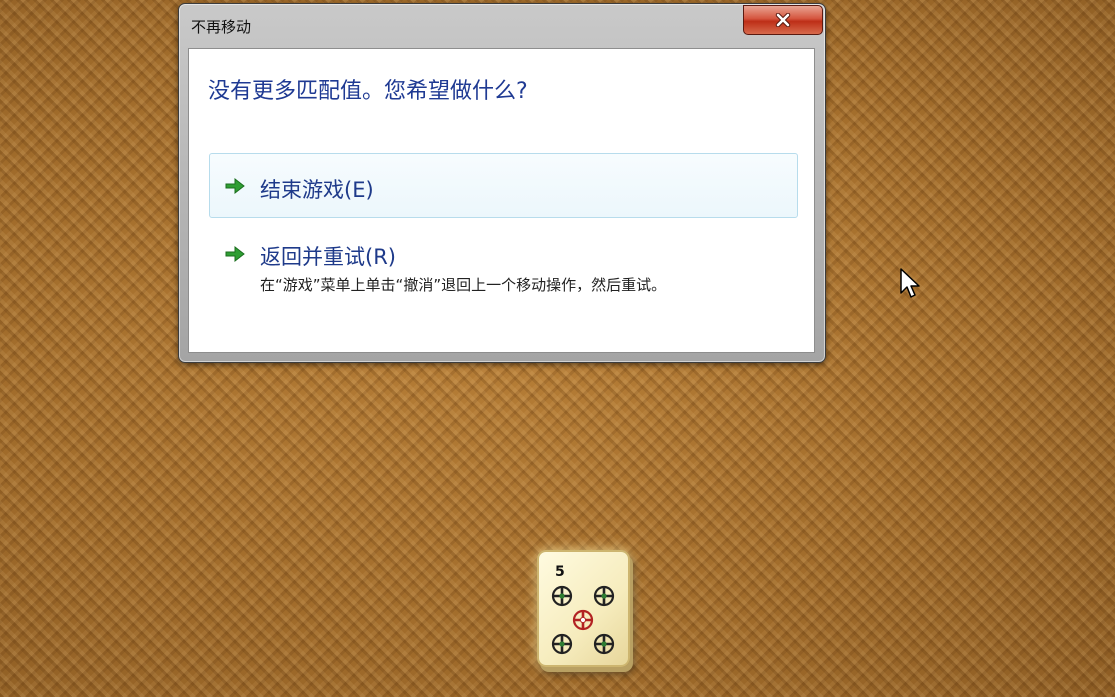 This screenshot has width=1115, height=697. What do you see at coordinates (560, 572) in the screenshot?
I see `tile-number: 5` at bounding box center [560, 572].